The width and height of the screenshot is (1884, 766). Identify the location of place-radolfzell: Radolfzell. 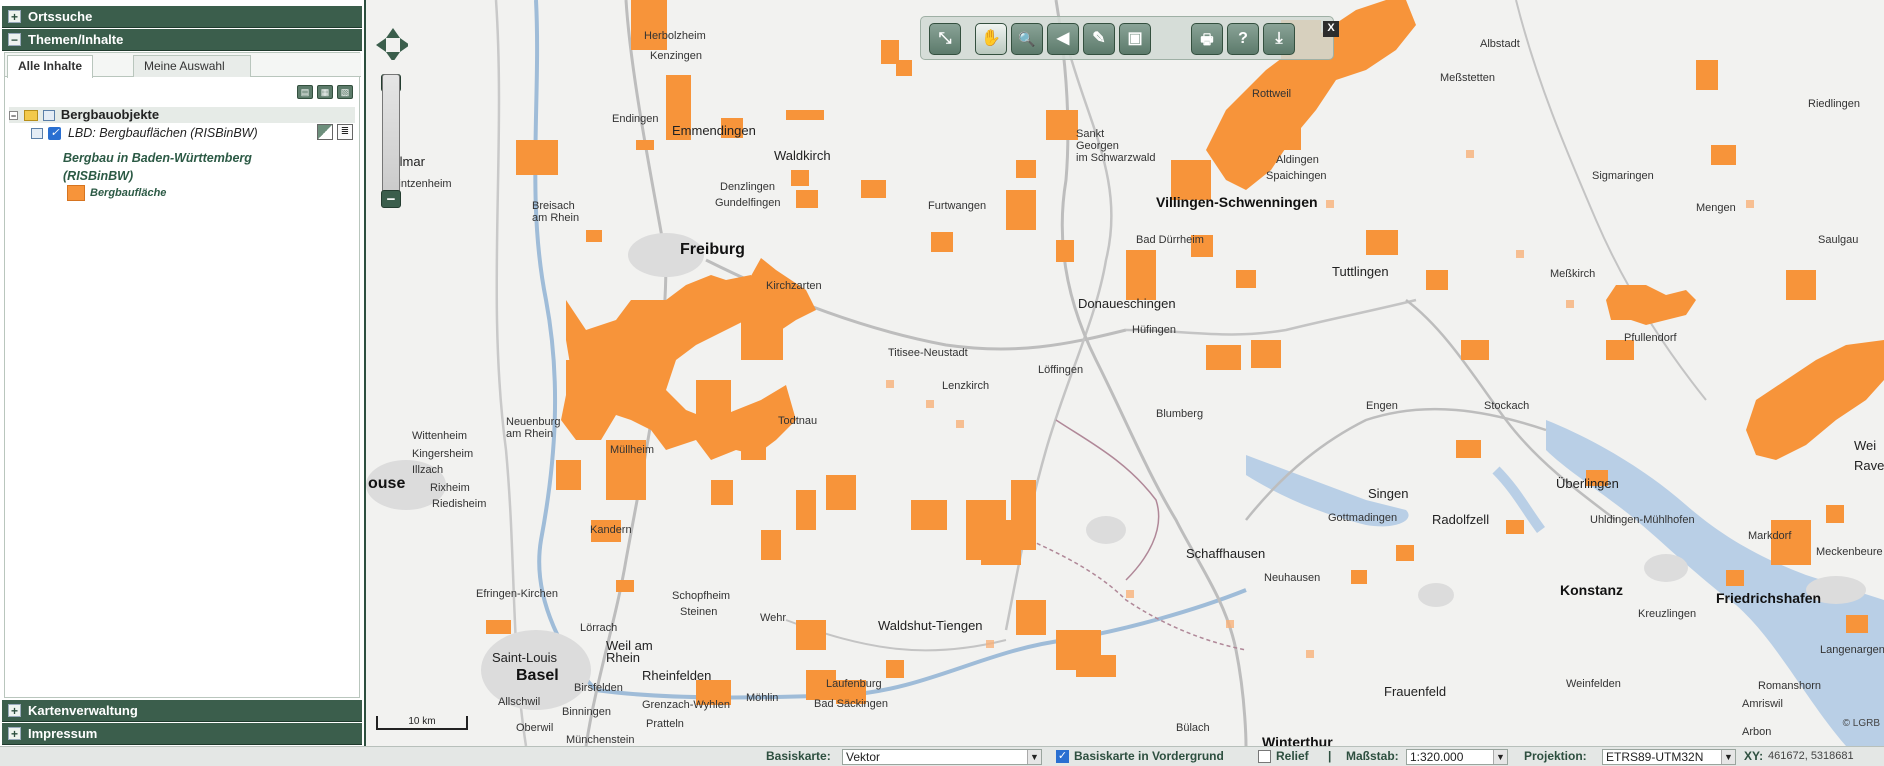
(1461, 519).